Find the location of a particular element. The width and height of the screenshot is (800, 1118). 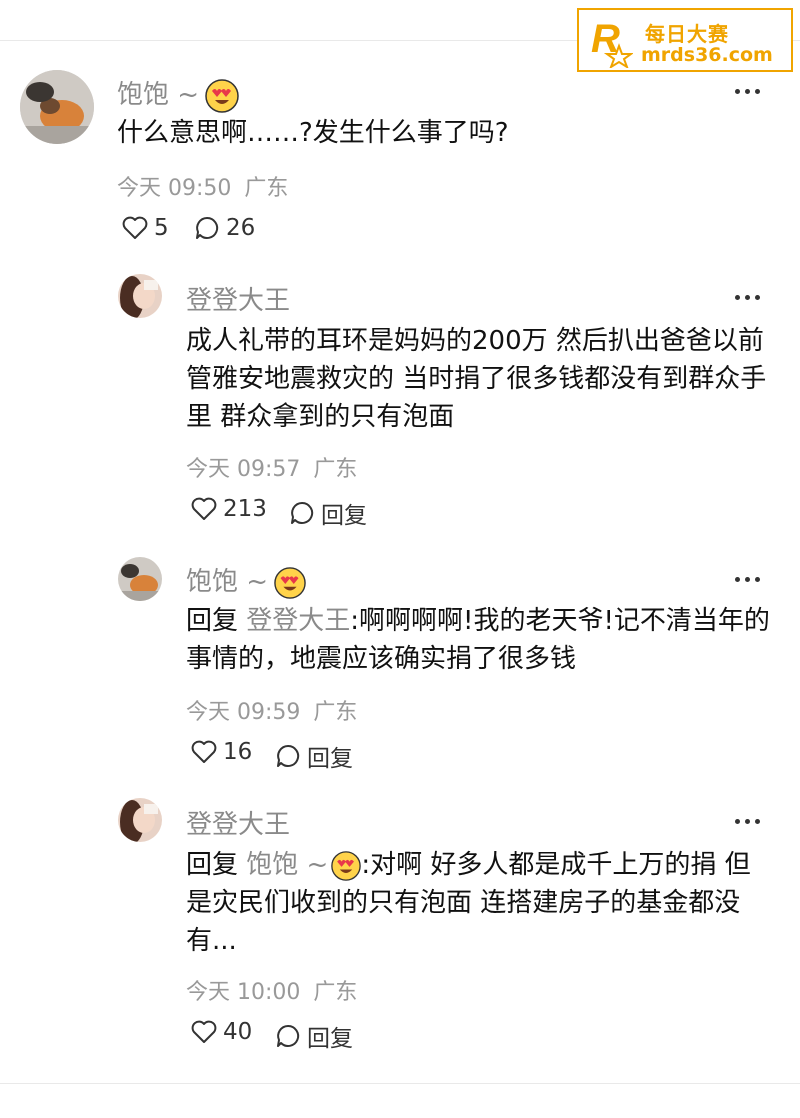

bottom-divider is located at coordinates (400, 1083).